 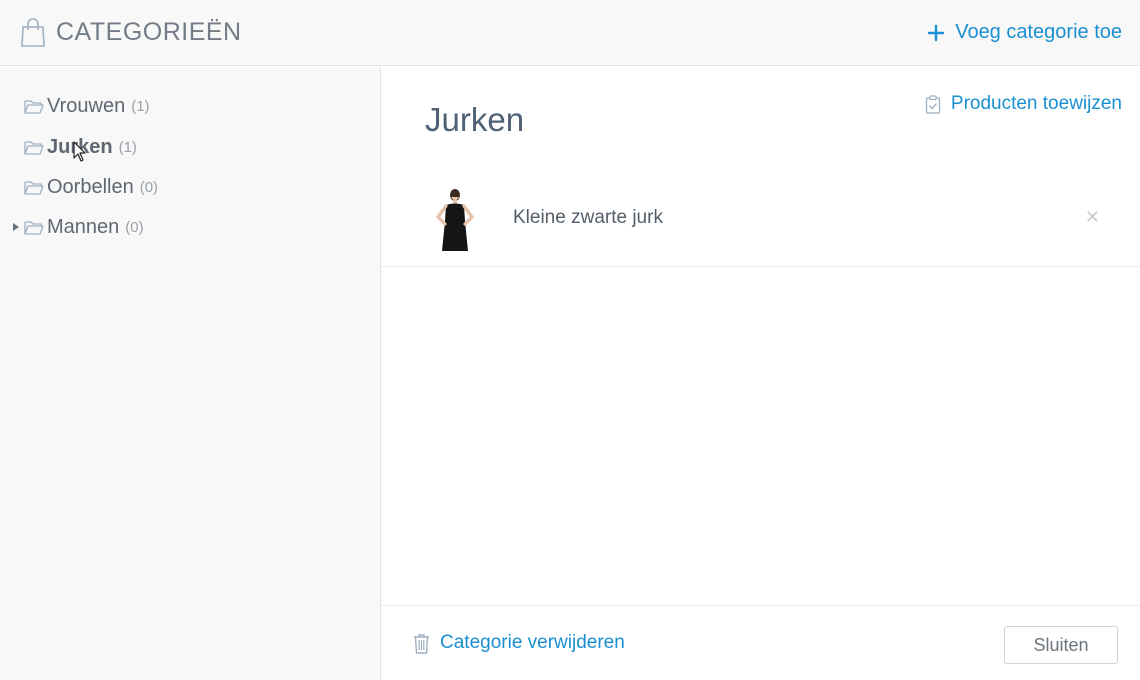 I want to click on add-category-label: Voeg categorie toe, so click(x=1038, y=32).